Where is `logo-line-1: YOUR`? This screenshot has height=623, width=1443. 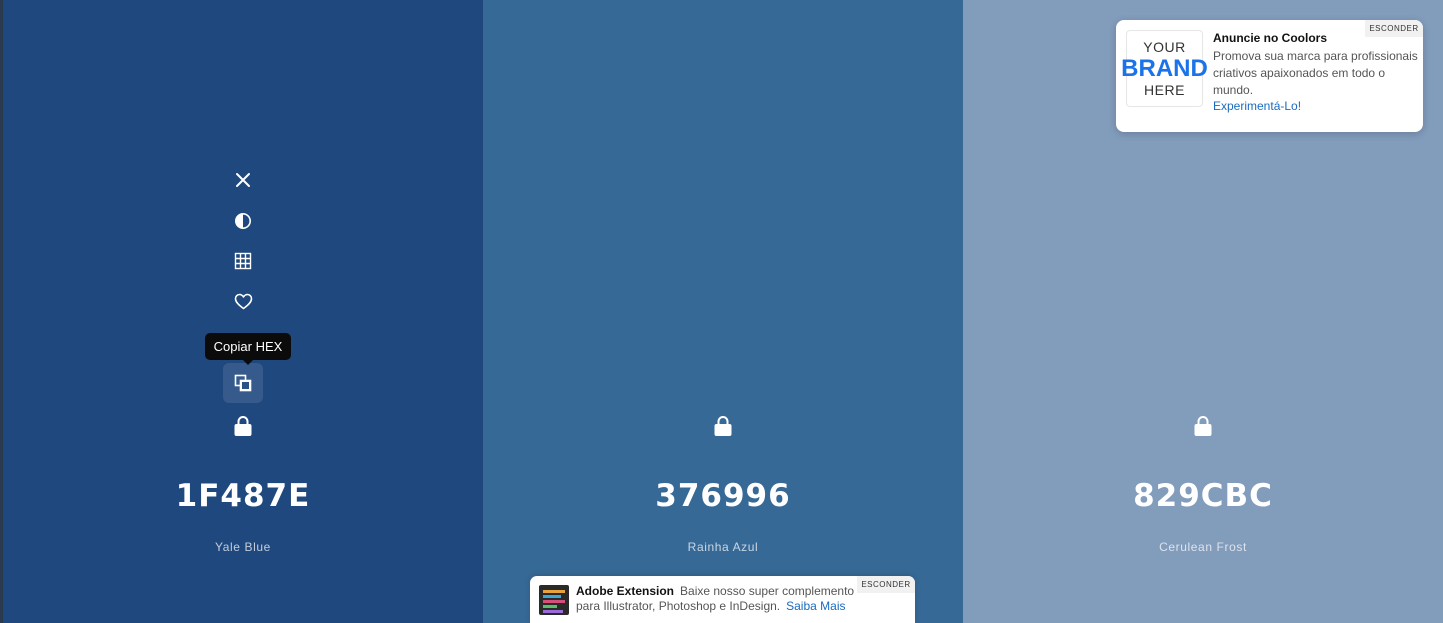 logo-line-1: YOUR is located at coordinates (1164, 47).